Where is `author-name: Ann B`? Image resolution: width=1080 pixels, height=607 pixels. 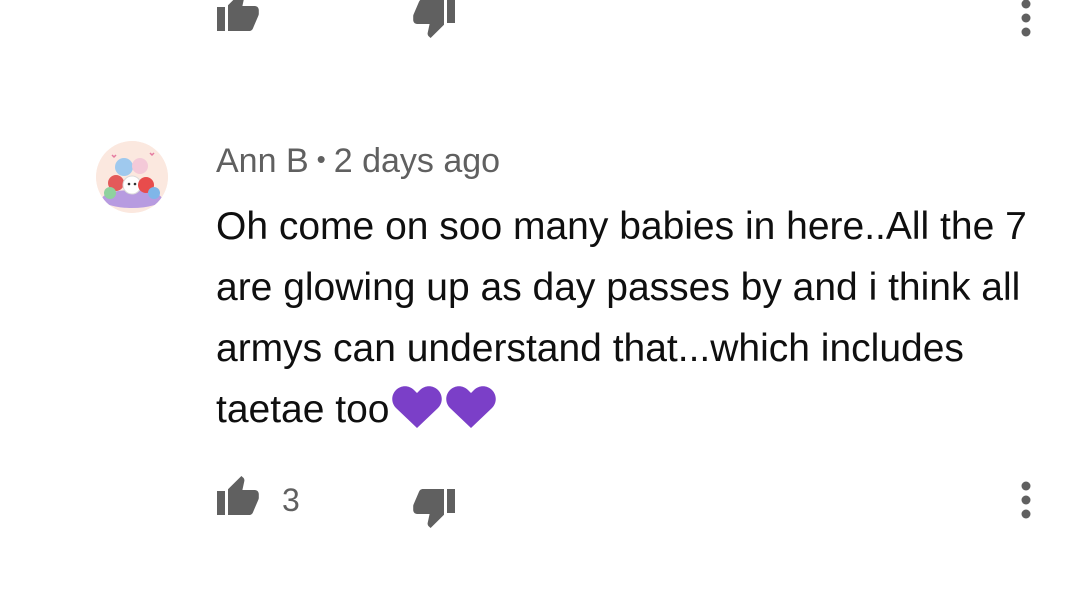
author-name: Ann B is located at coordinates (262, 161).